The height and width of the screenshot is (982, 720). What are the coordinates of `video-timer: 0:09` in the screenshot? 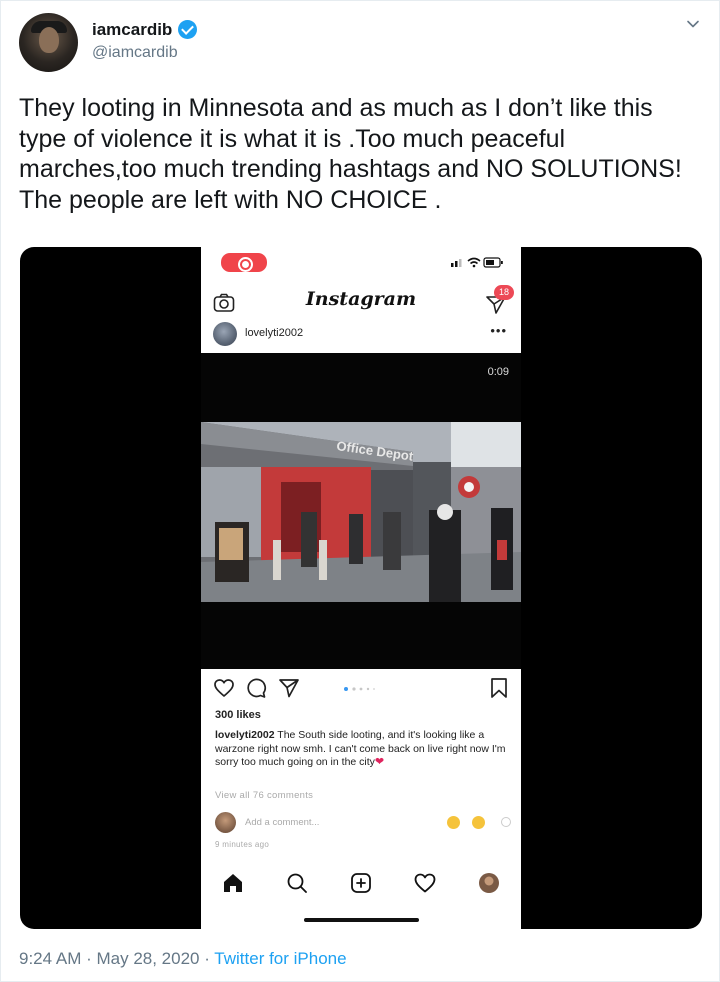 It's located at (498, 372).